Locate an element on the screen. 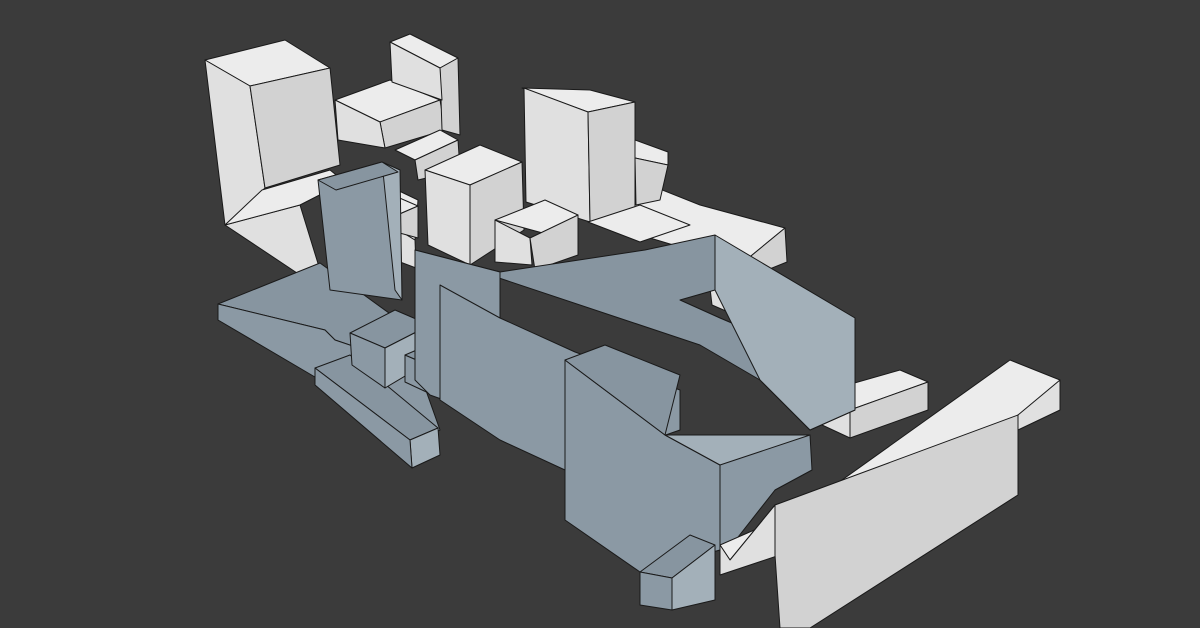 The width and height of the screenshot is (1200, 628). prop-foot-box-front is located at coordinates (656, 591).